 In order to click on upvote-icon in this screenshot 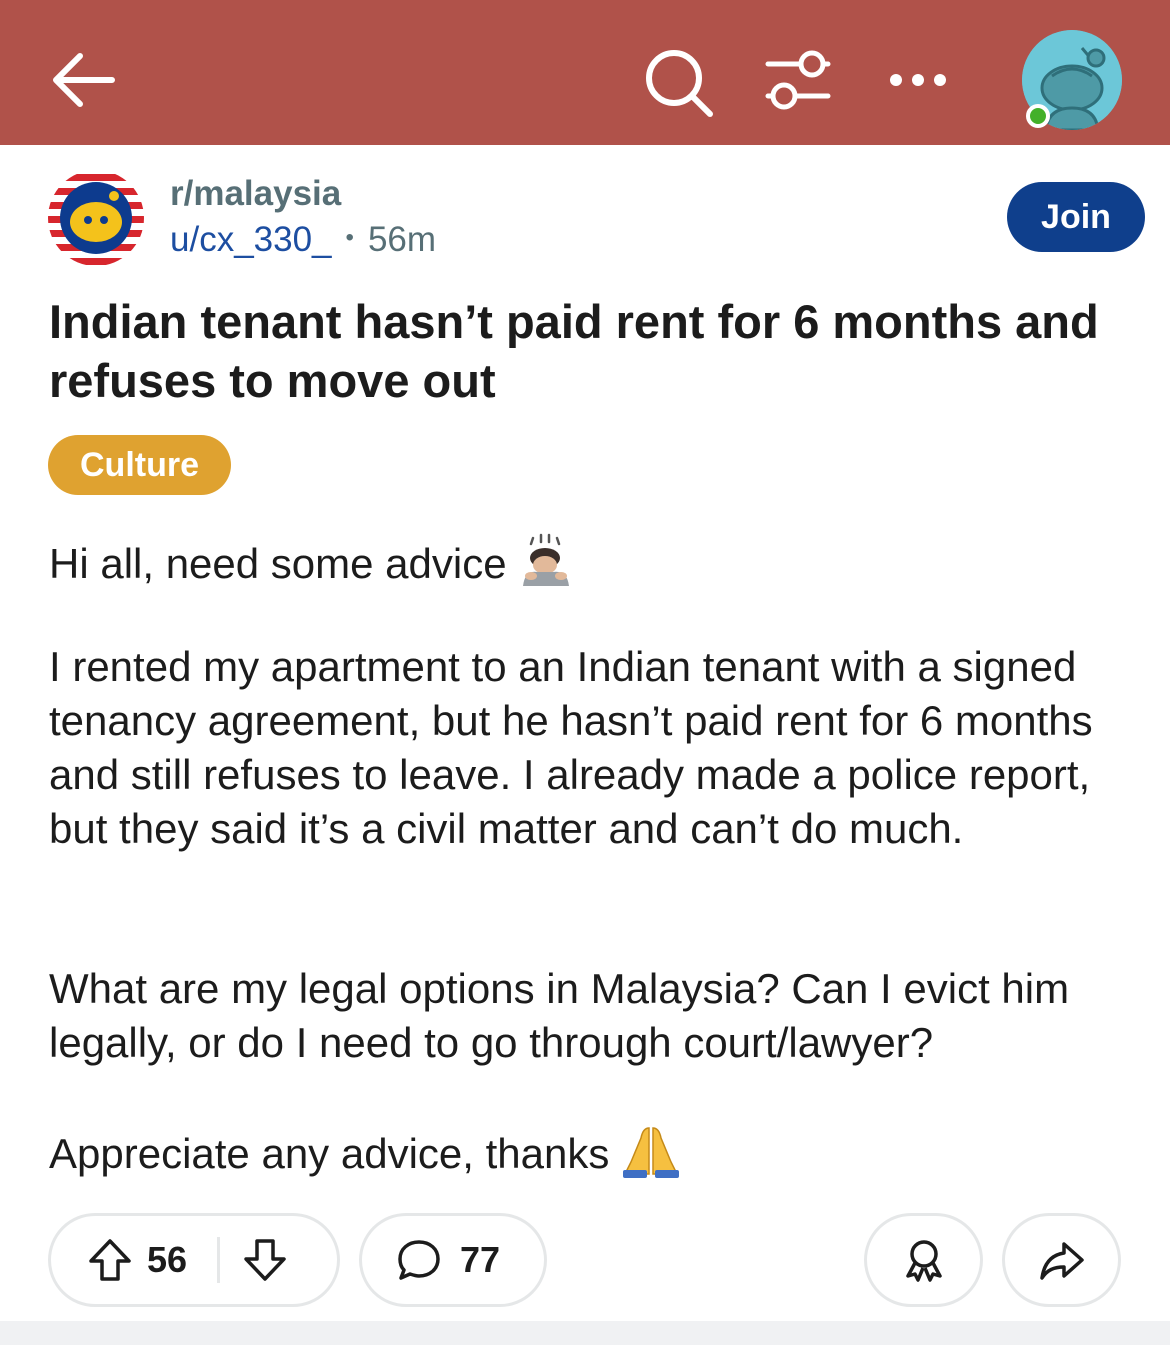, I will do `click(110, 1260)`.